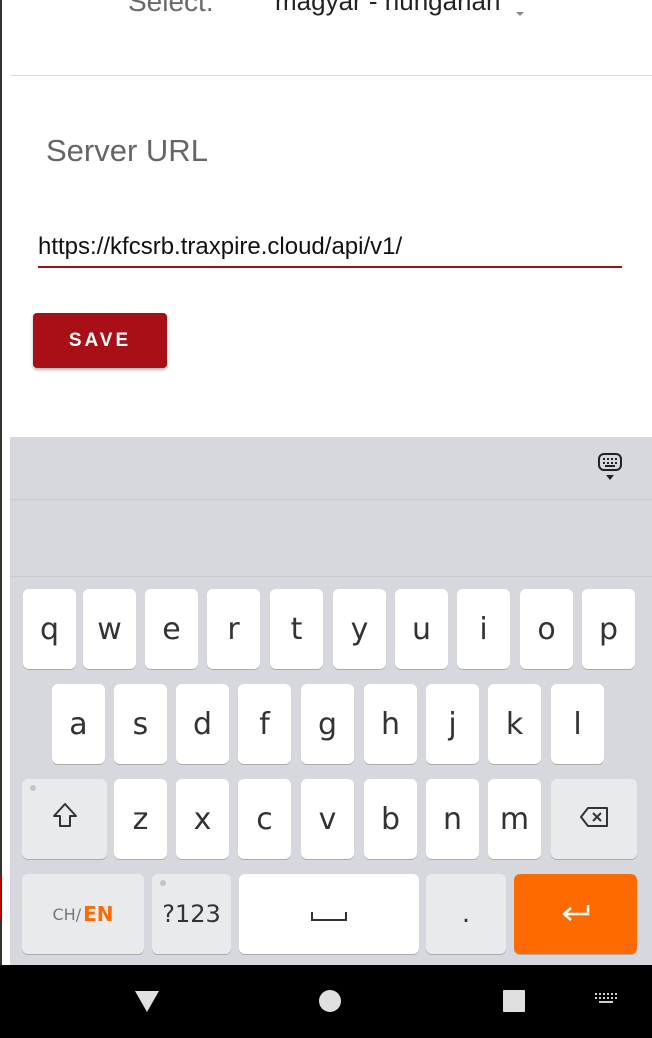 The image size is (652, 1038). I want to click on key-q: q, so click(49, 629).